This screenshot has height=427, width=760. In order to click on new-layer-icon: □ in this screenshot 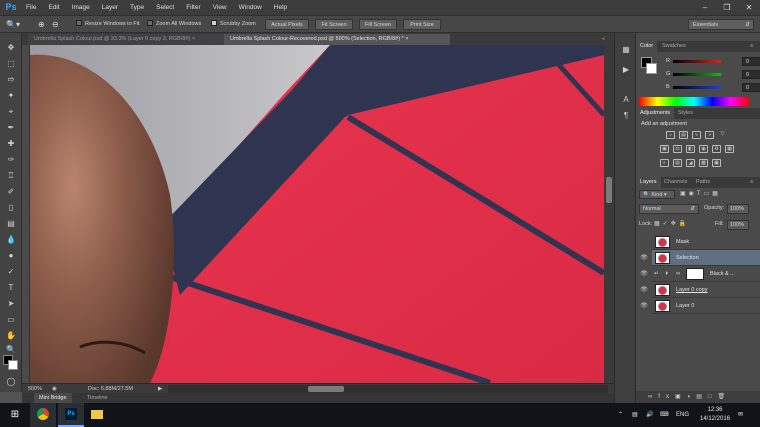, I will do `click(713, 397)`.